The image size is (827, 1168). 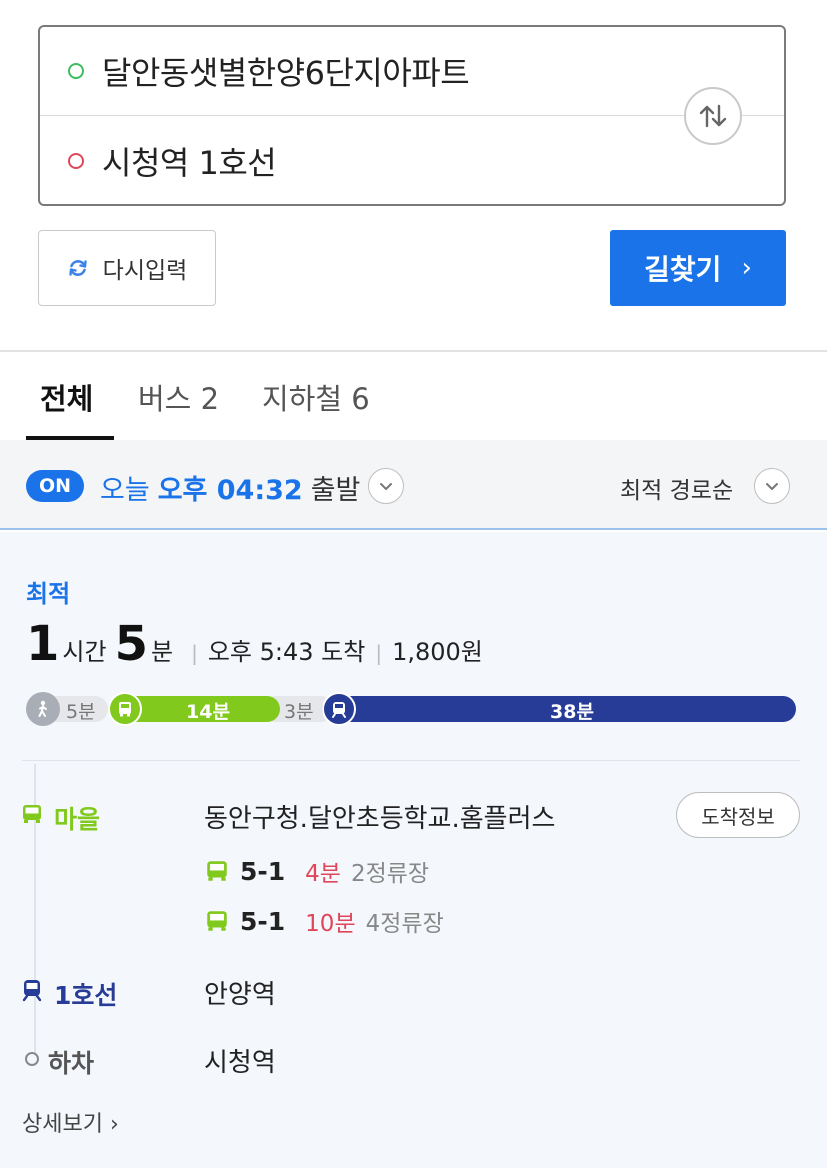 What do you see at coordinates (145, 271) in the screenshot?
I see `reset-label: 다시입력` at bounding box center [145, 271].